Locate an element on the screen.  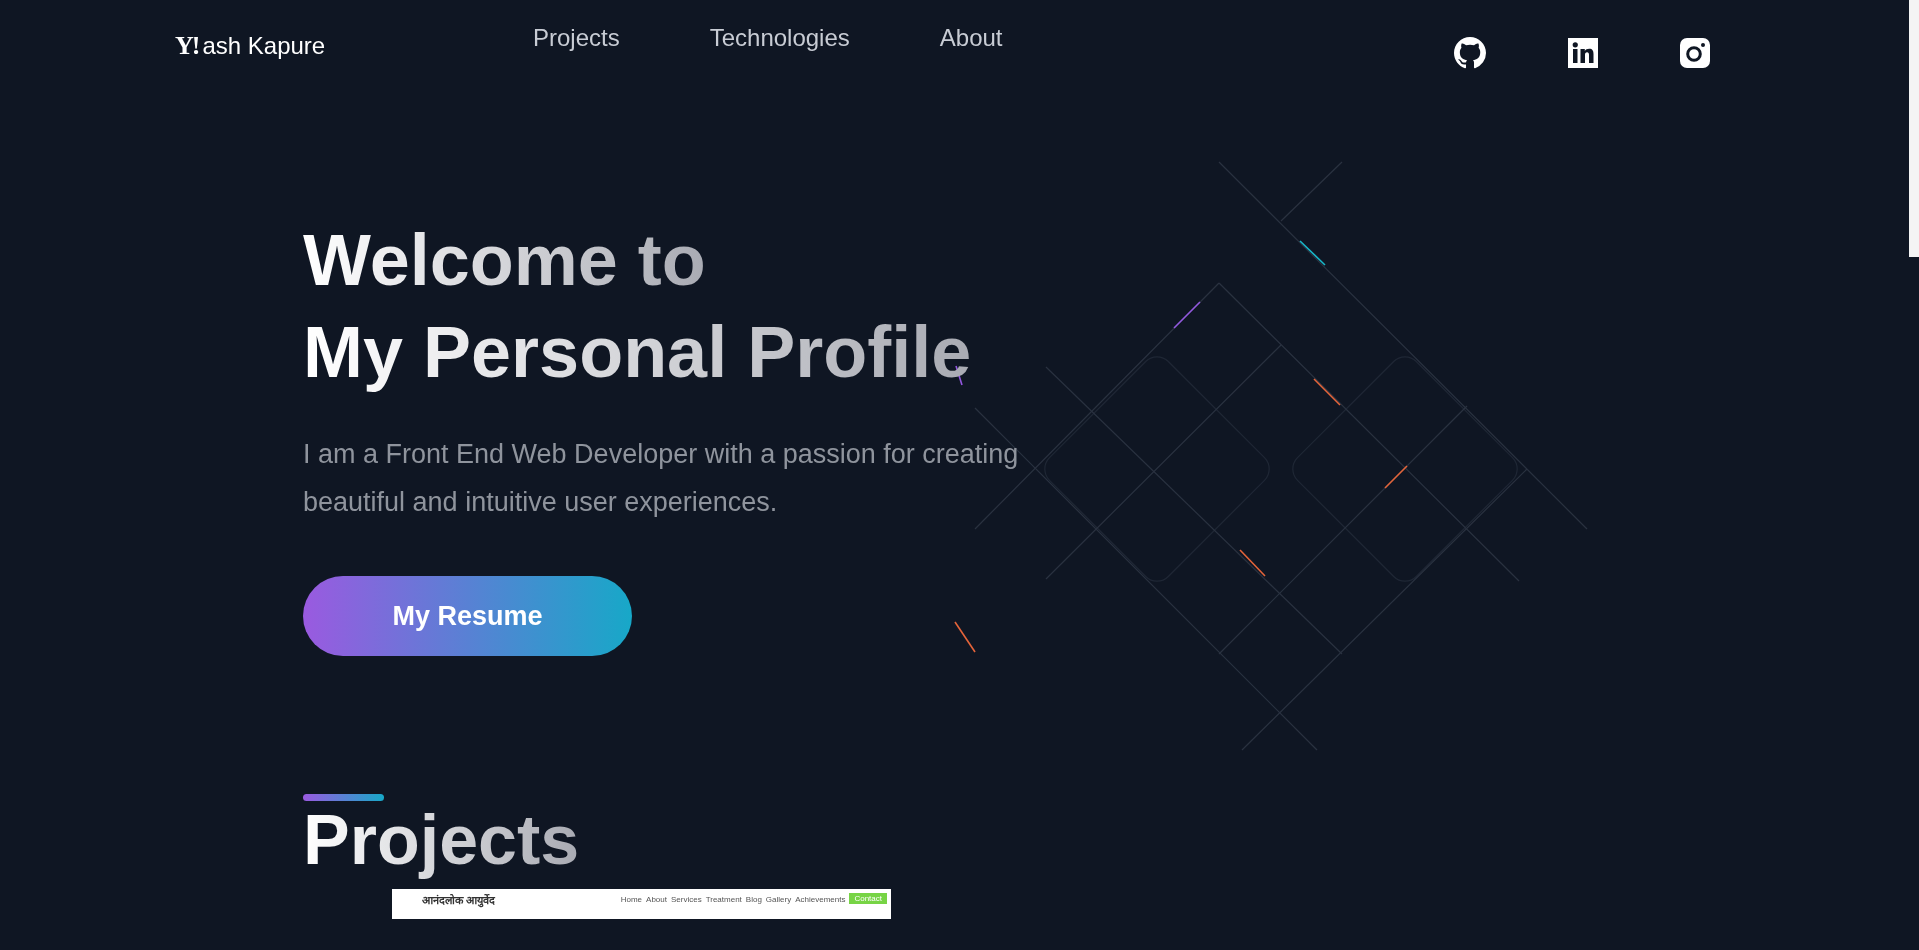
contact-button: Contact is located at coordinates (868, 898).